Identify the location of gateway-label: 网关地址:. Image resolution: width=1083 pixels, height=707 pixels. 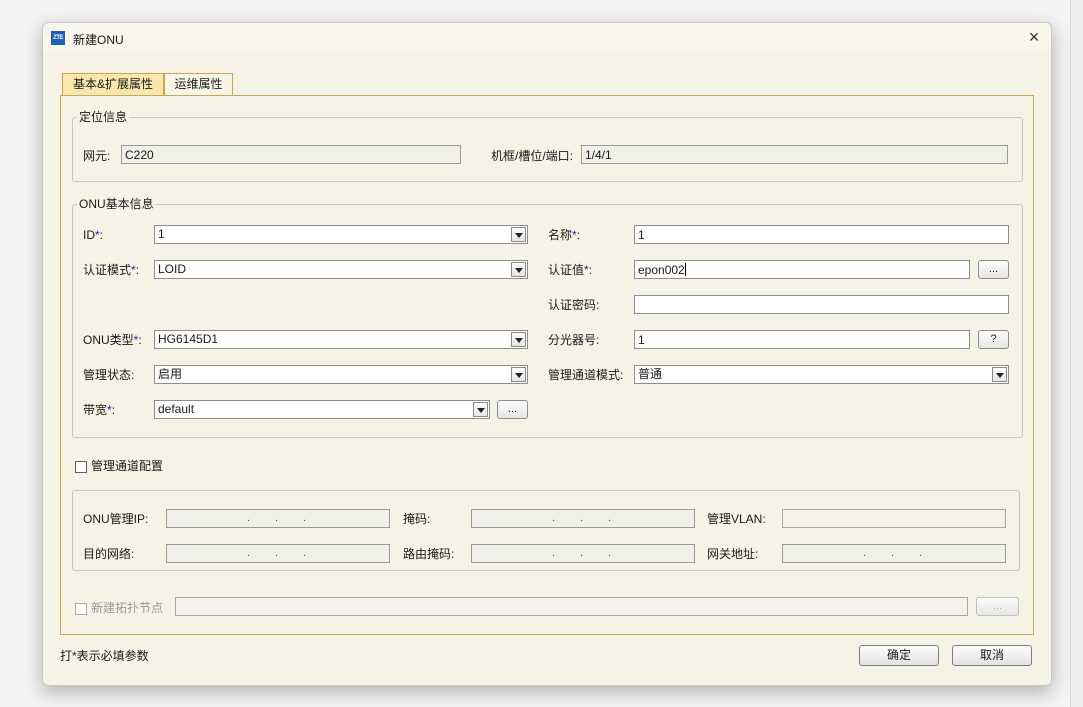
(733, 554).